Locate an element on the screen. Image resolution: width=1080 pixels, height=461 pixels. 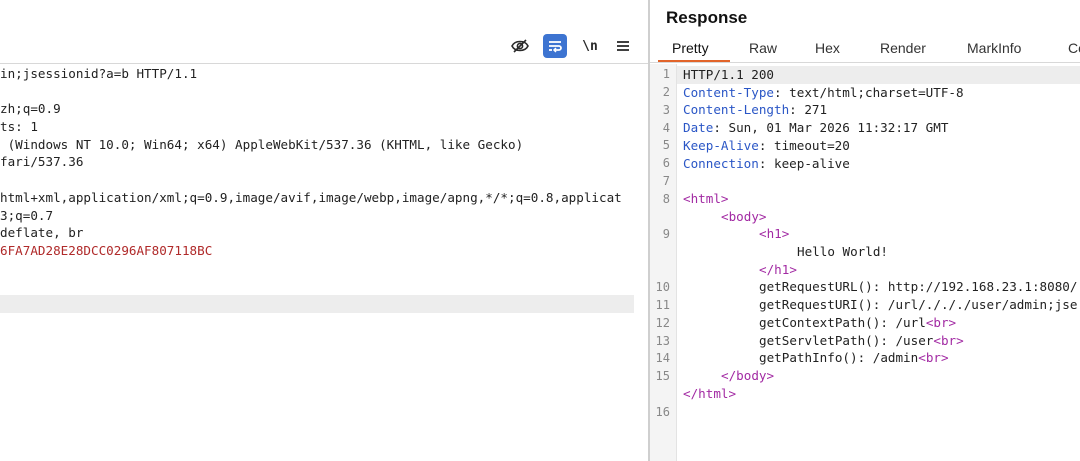
response-header: Content-Type: text/html;charset=UTF-8 is located at coordinates (823, 92).